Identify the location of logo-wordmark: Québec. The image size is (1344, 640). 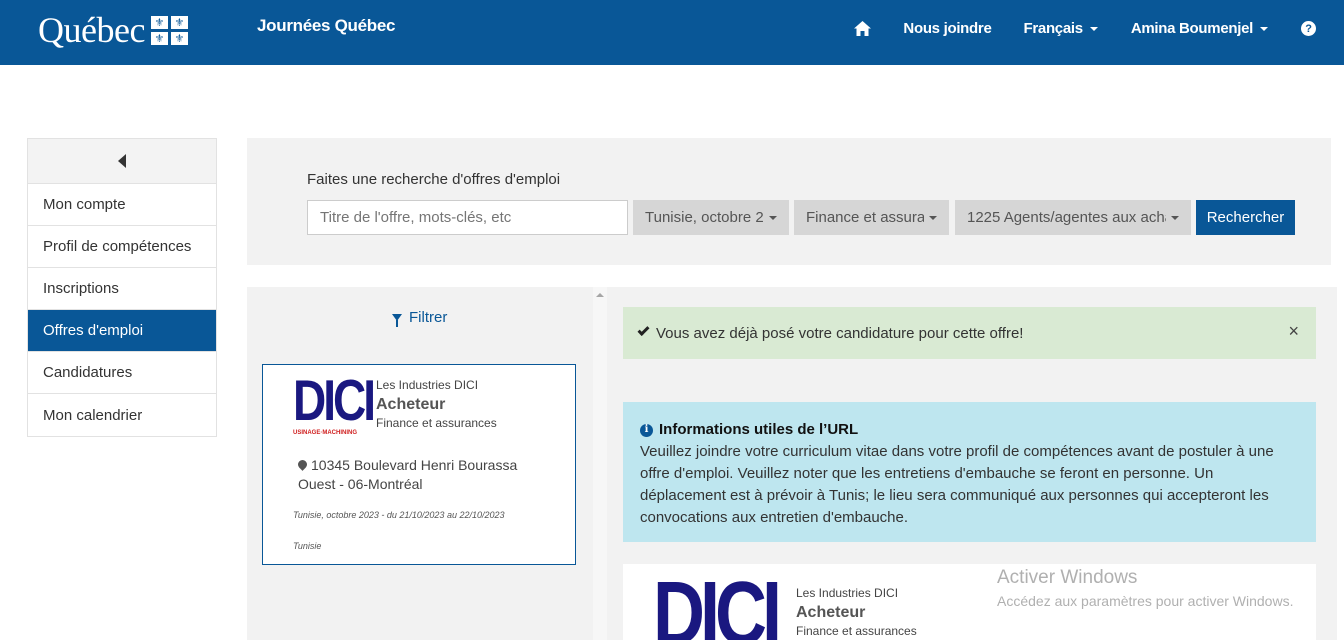
(91, 30).